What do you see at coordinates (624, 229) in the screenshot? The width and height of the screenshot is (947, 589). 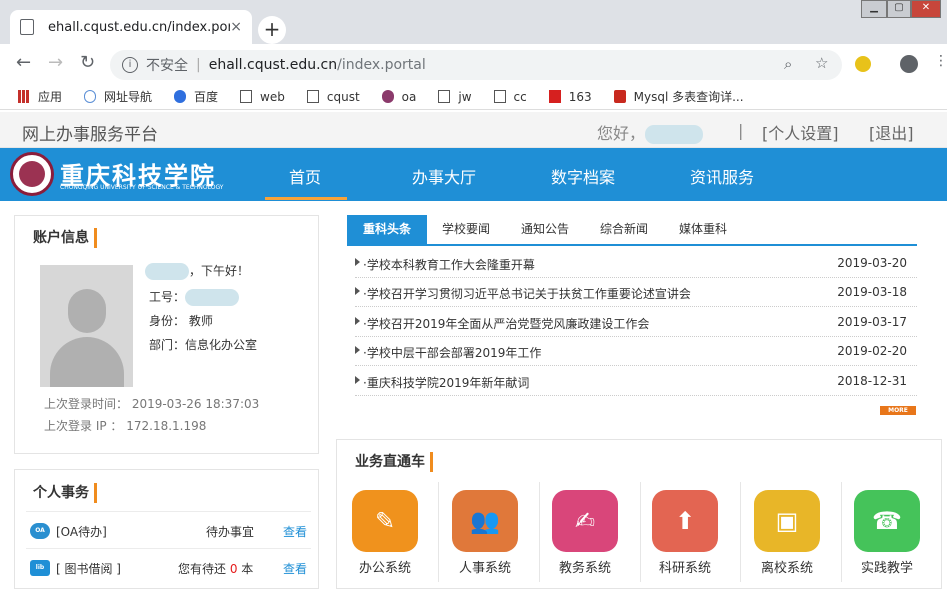 I see `tab-general-news: 综合新闻` at bounding box center [624, 229].